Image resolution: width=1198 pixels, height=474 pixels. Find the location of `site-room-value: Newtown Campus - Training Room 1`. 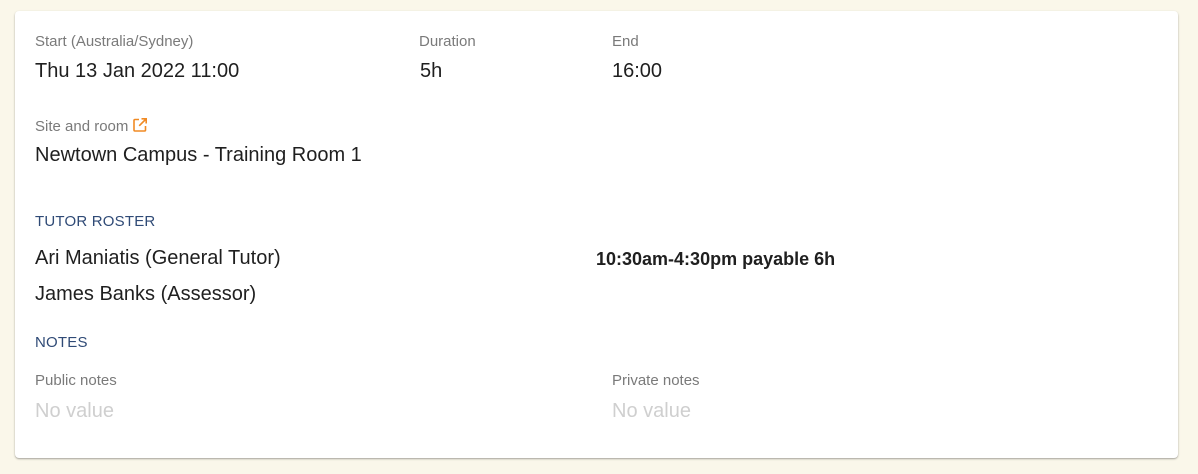

site-room-value: Newtown Campus - Training Room 1 is located at coordinates (198, 155).